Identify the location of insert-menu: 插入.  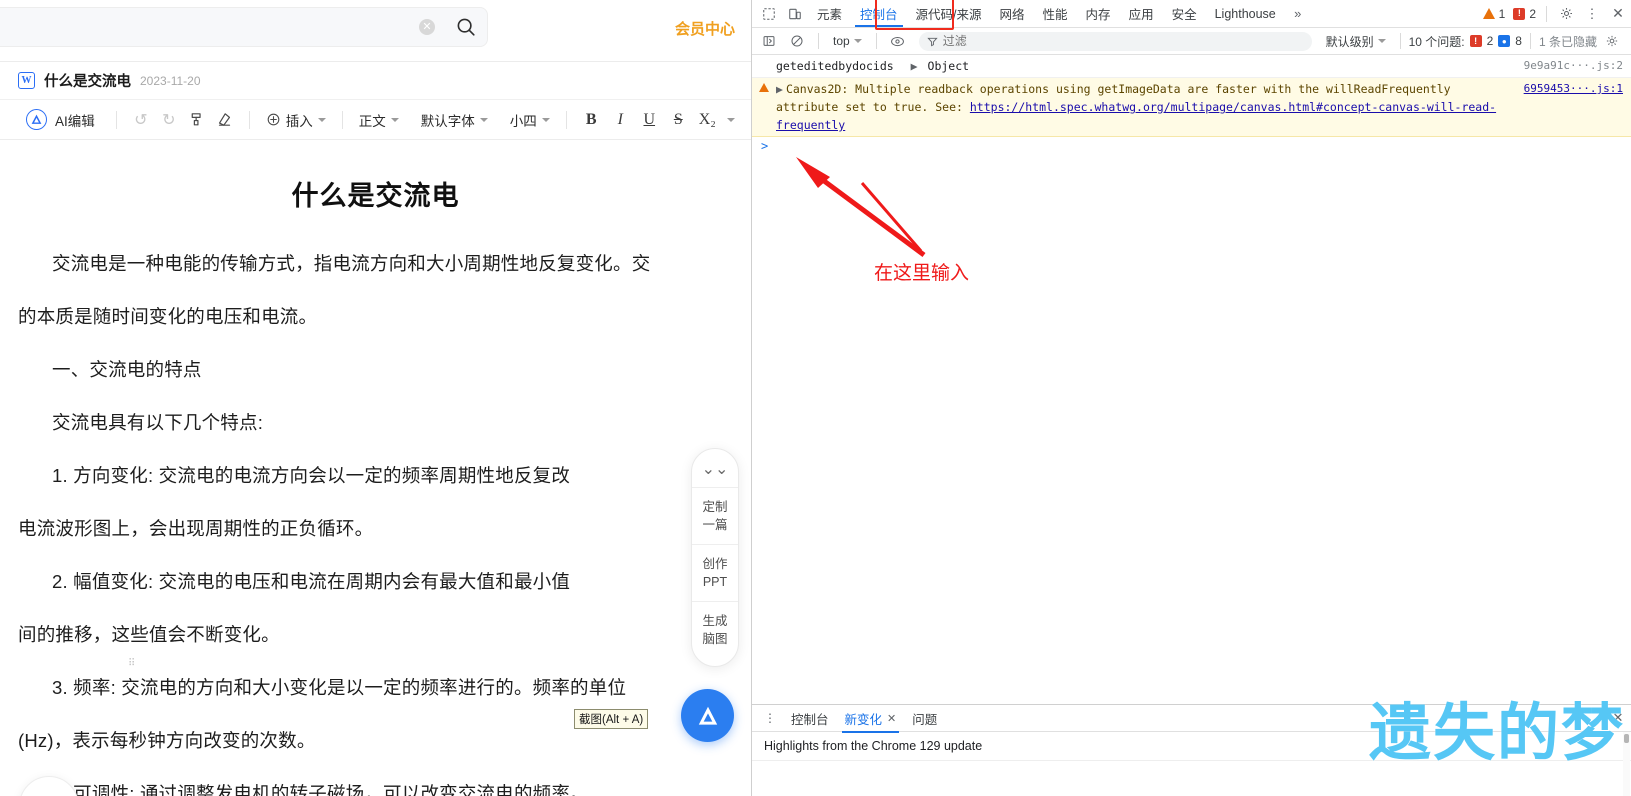
(296, 120).